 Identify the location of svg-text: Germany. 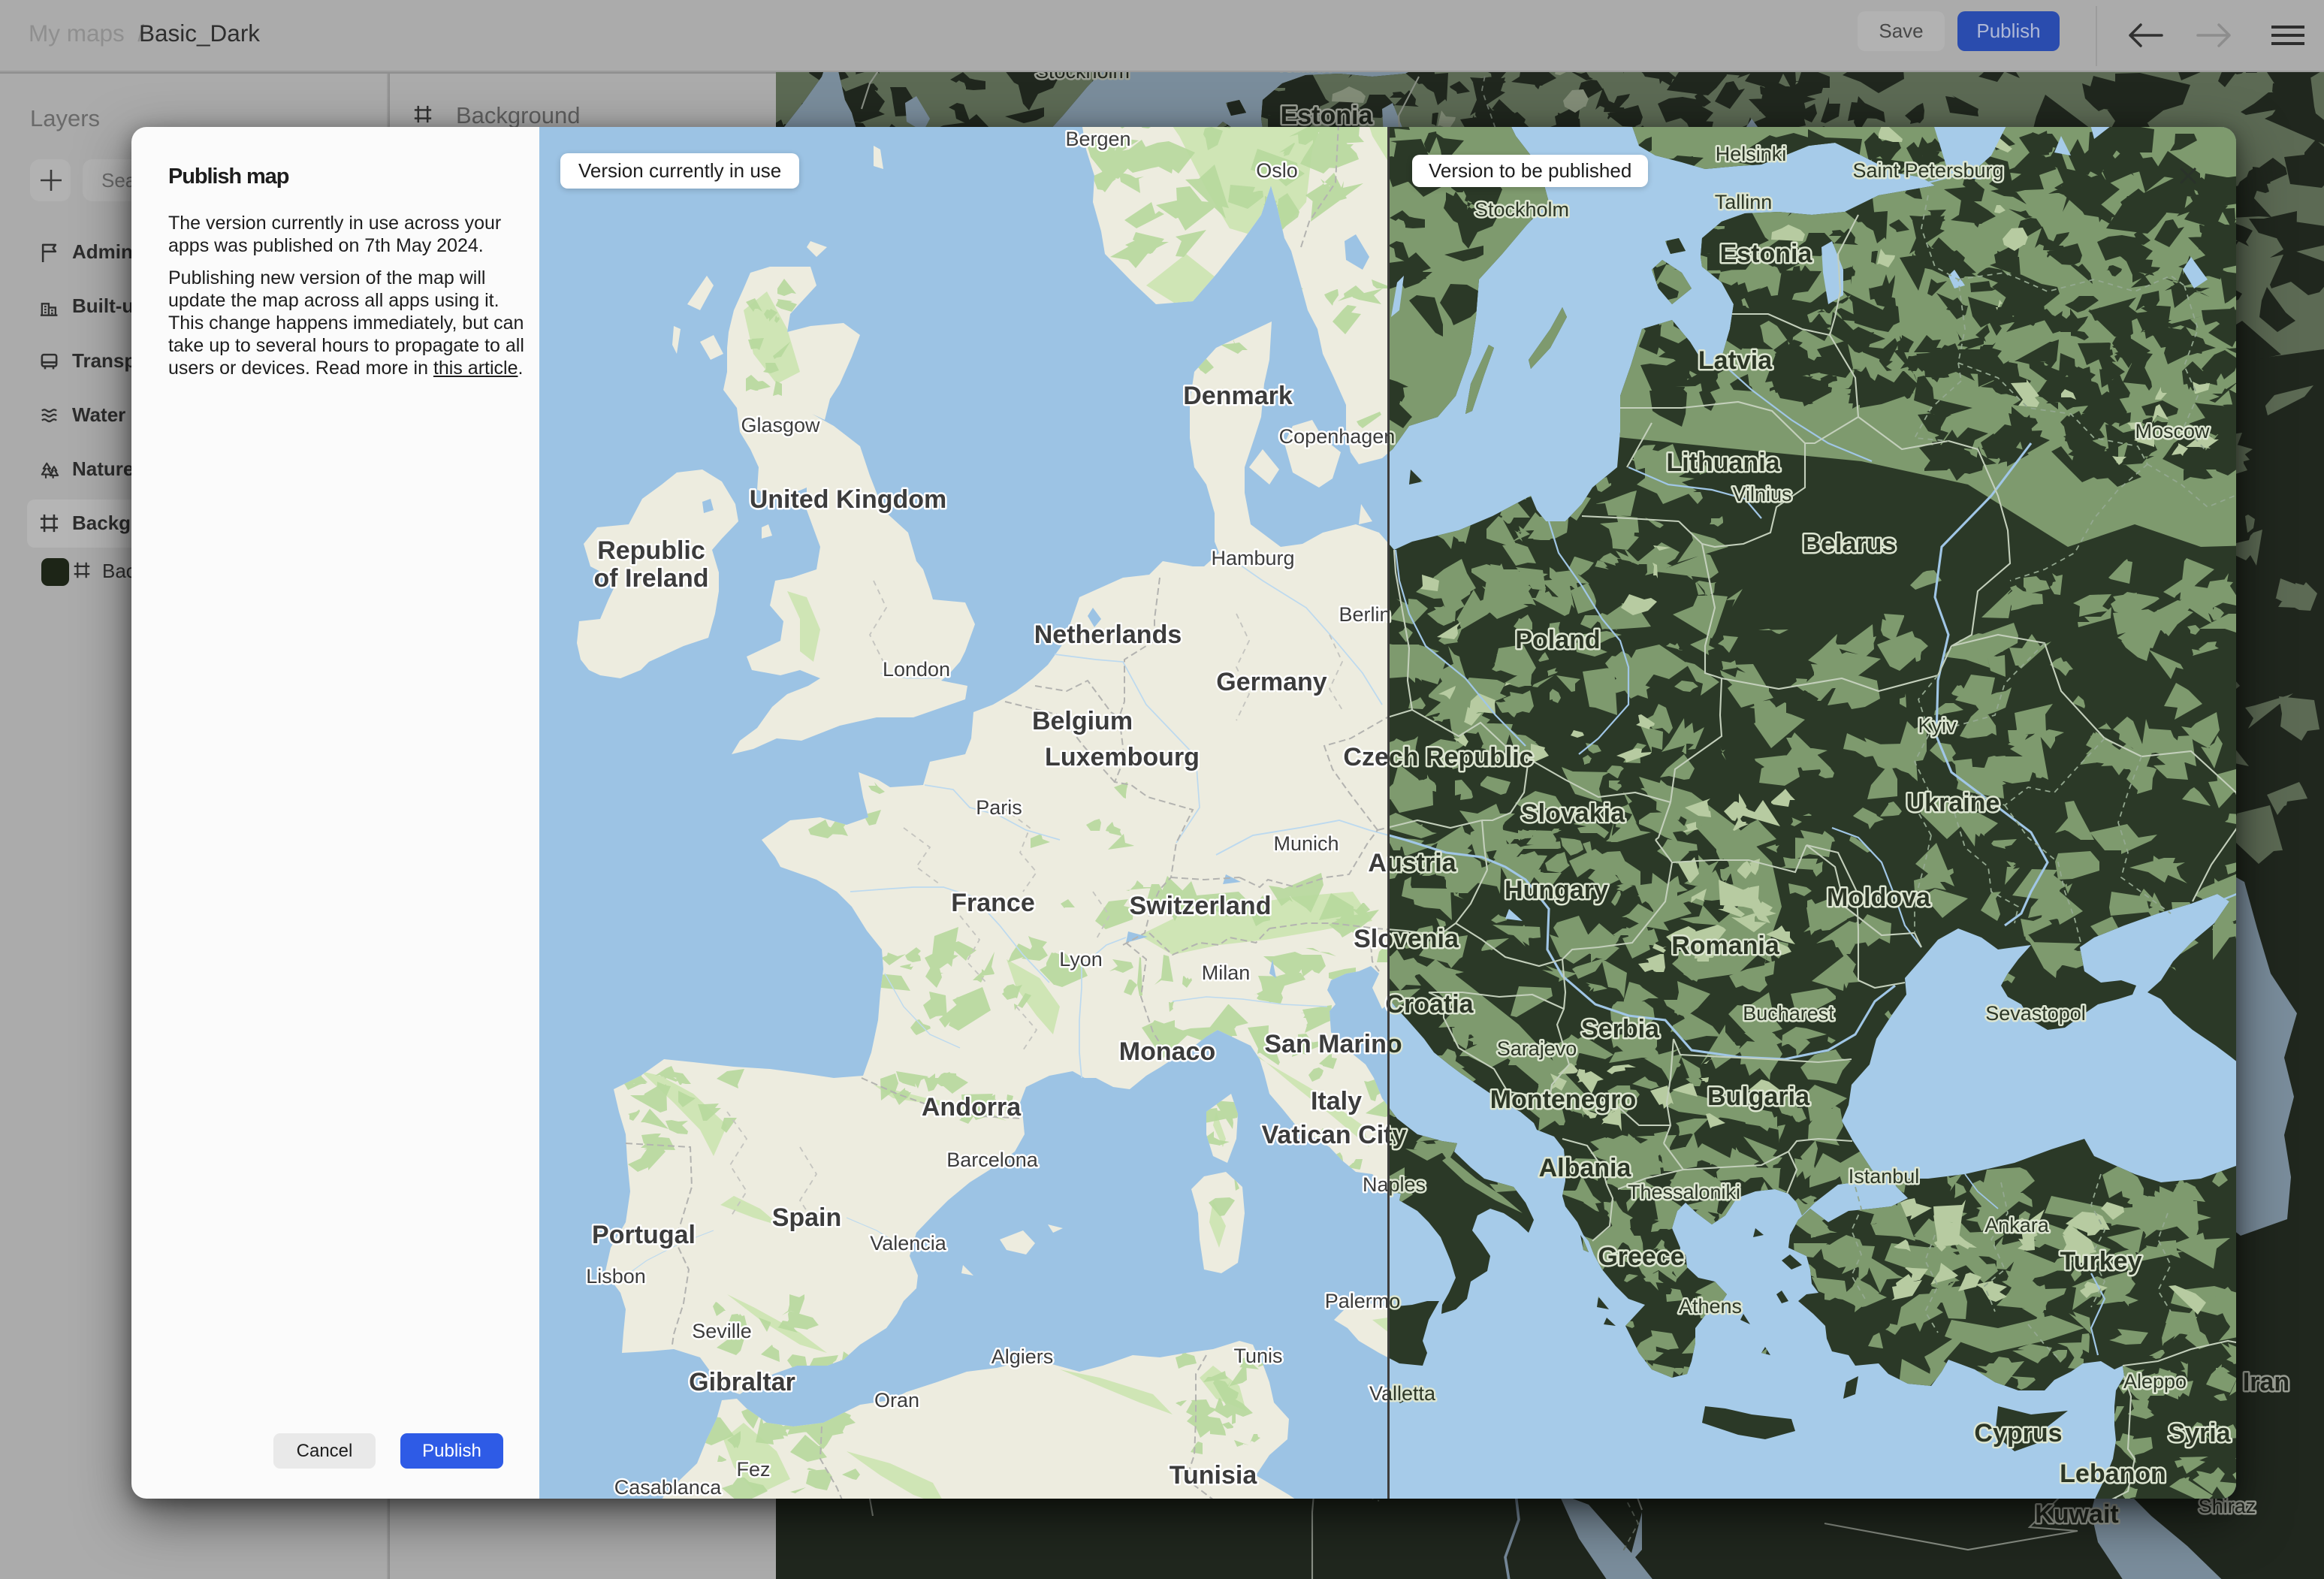
(1271, 682).